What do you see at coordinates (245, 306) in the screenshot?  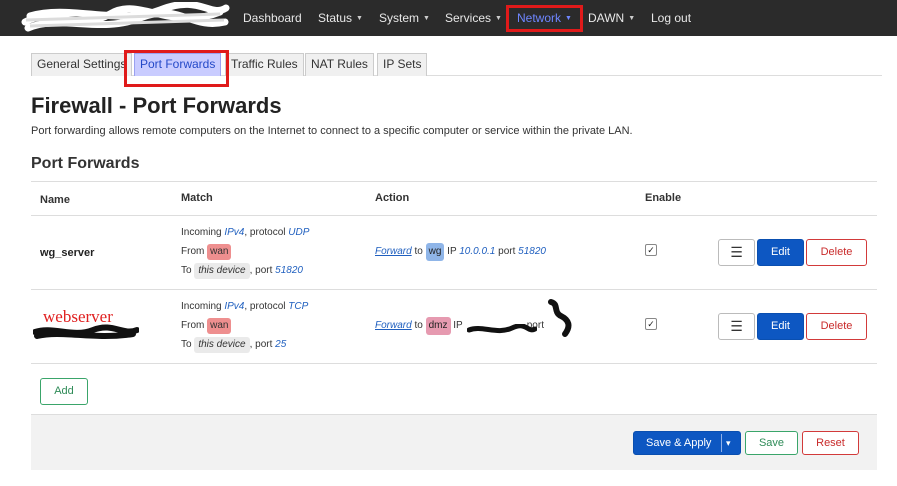 I see `match-incoming: Incoming IPv4, protocol TCP` at bounding box center [245, 306].